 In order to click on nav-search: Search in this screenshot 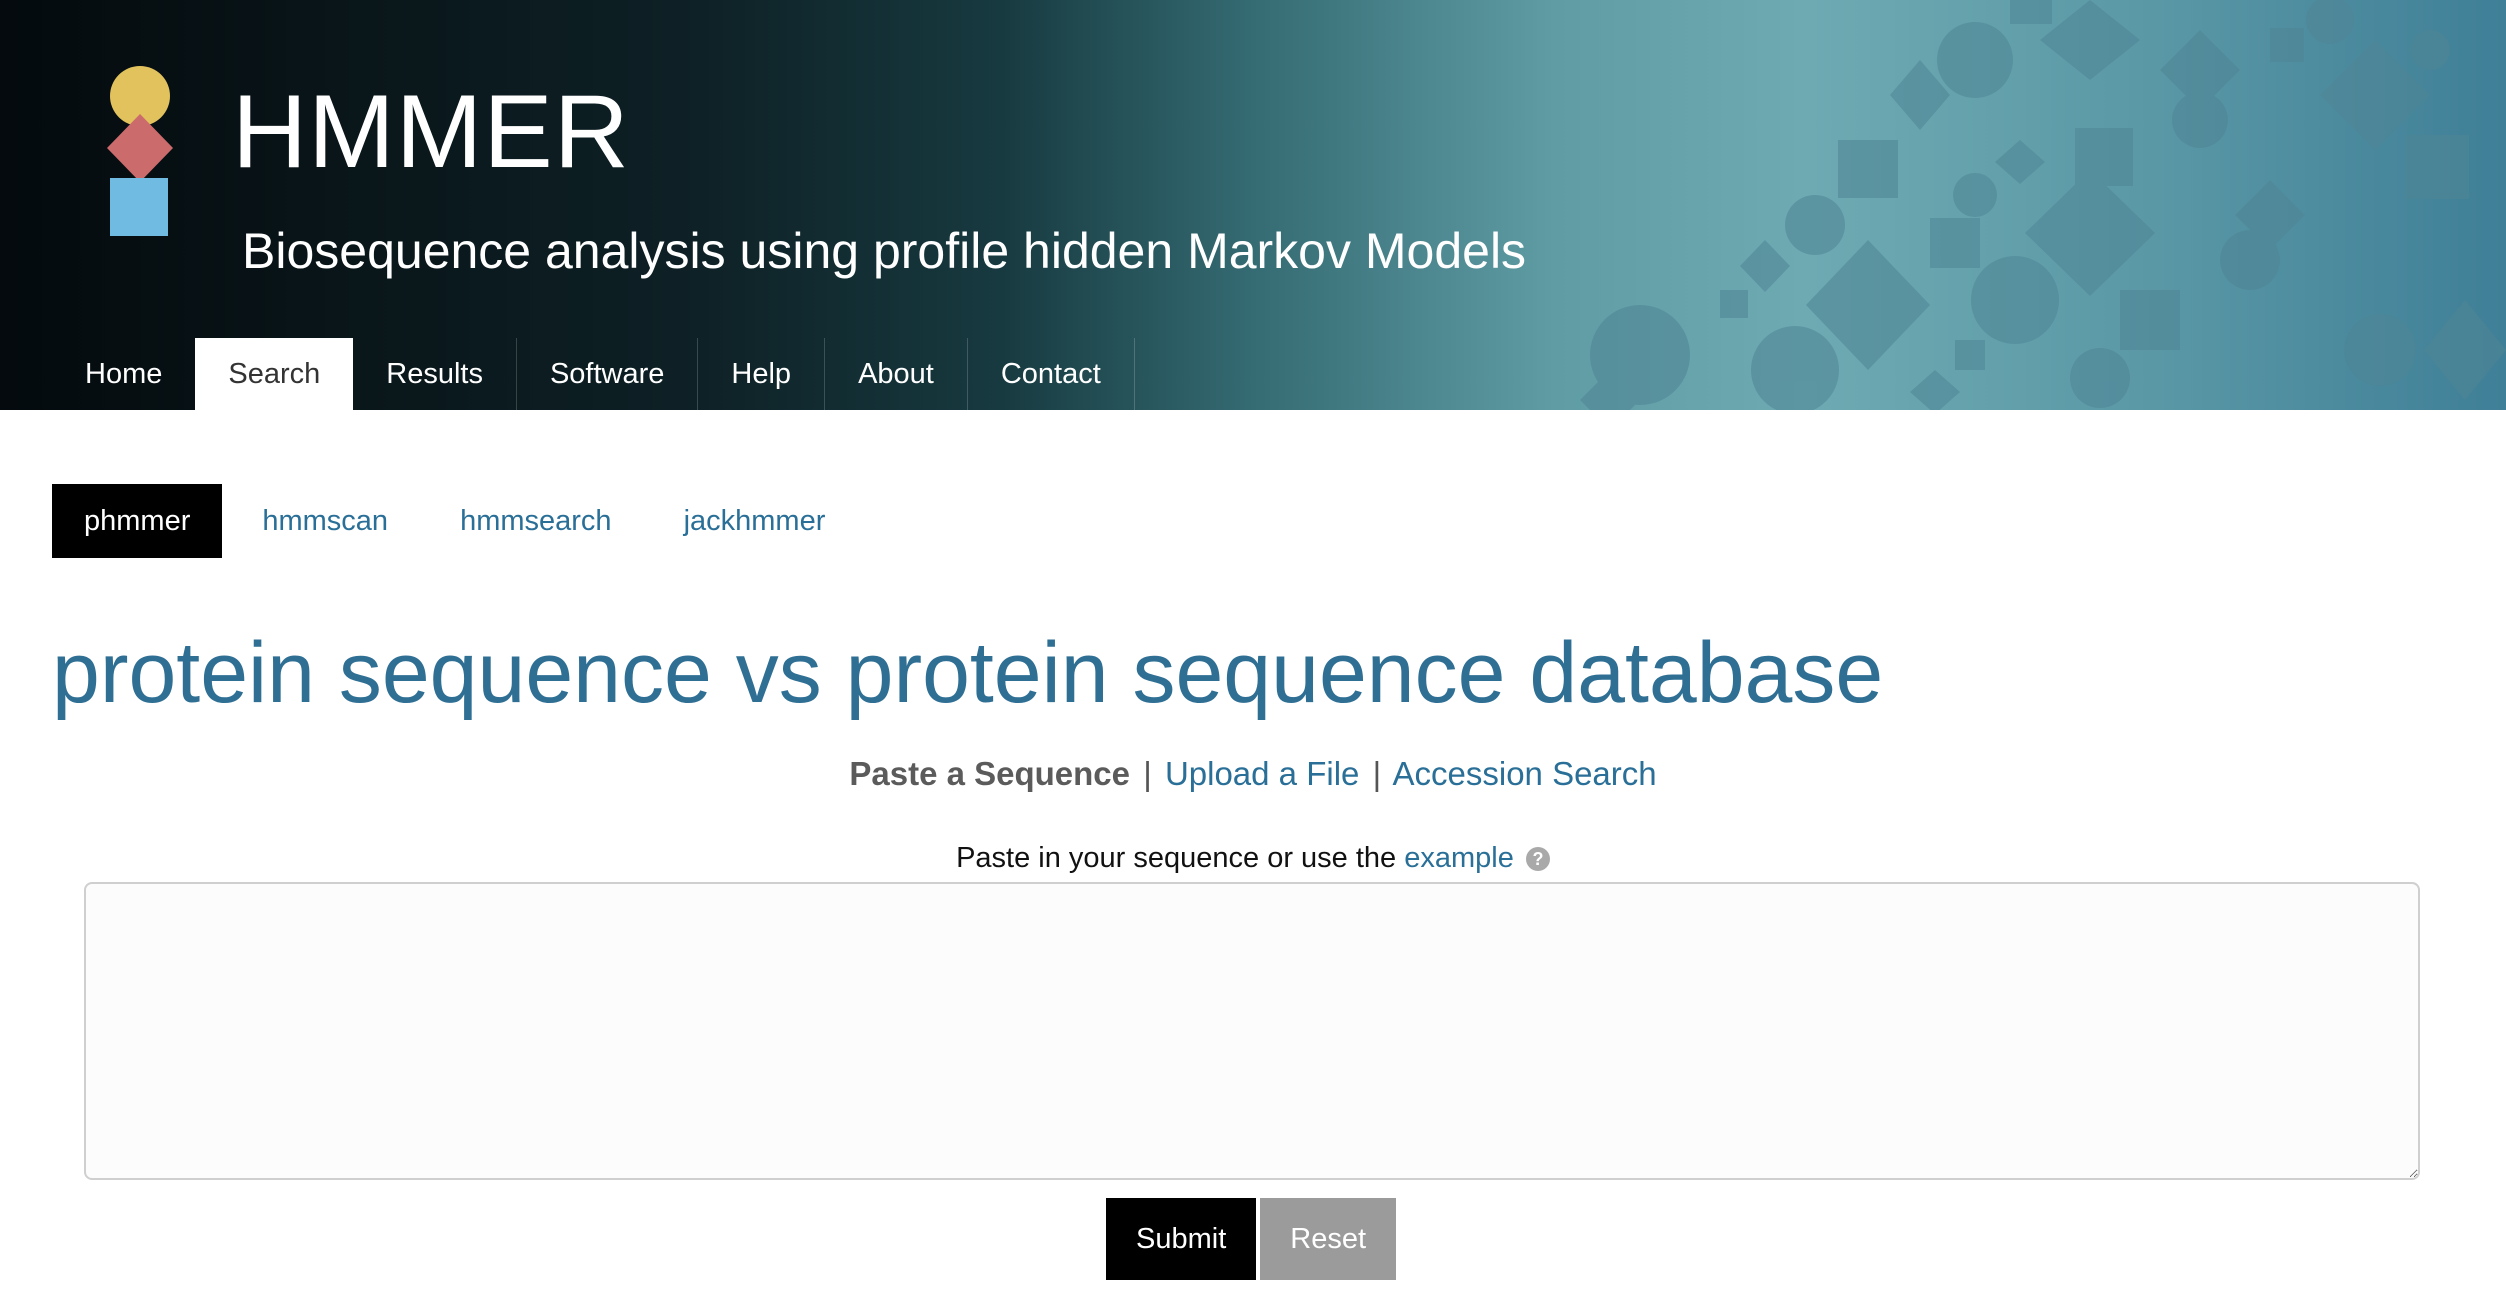, I will do `click(274, 374)`.